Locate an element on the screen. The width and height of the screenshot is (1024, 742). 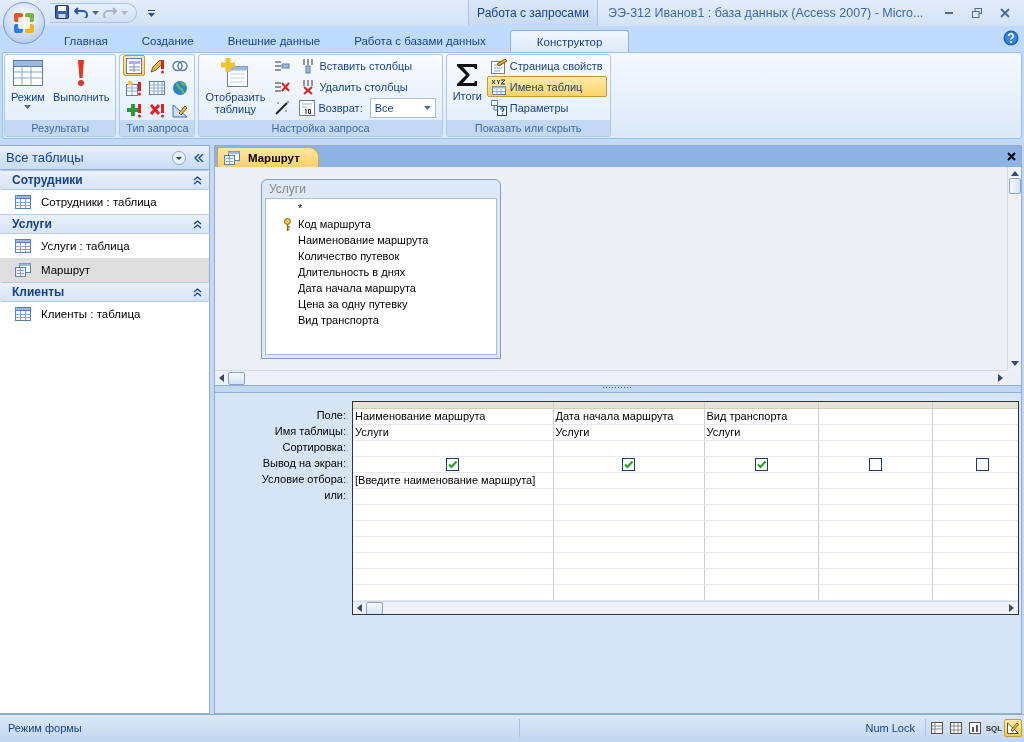
row-label: Условие отбора: is located at coordinates (303, 479).